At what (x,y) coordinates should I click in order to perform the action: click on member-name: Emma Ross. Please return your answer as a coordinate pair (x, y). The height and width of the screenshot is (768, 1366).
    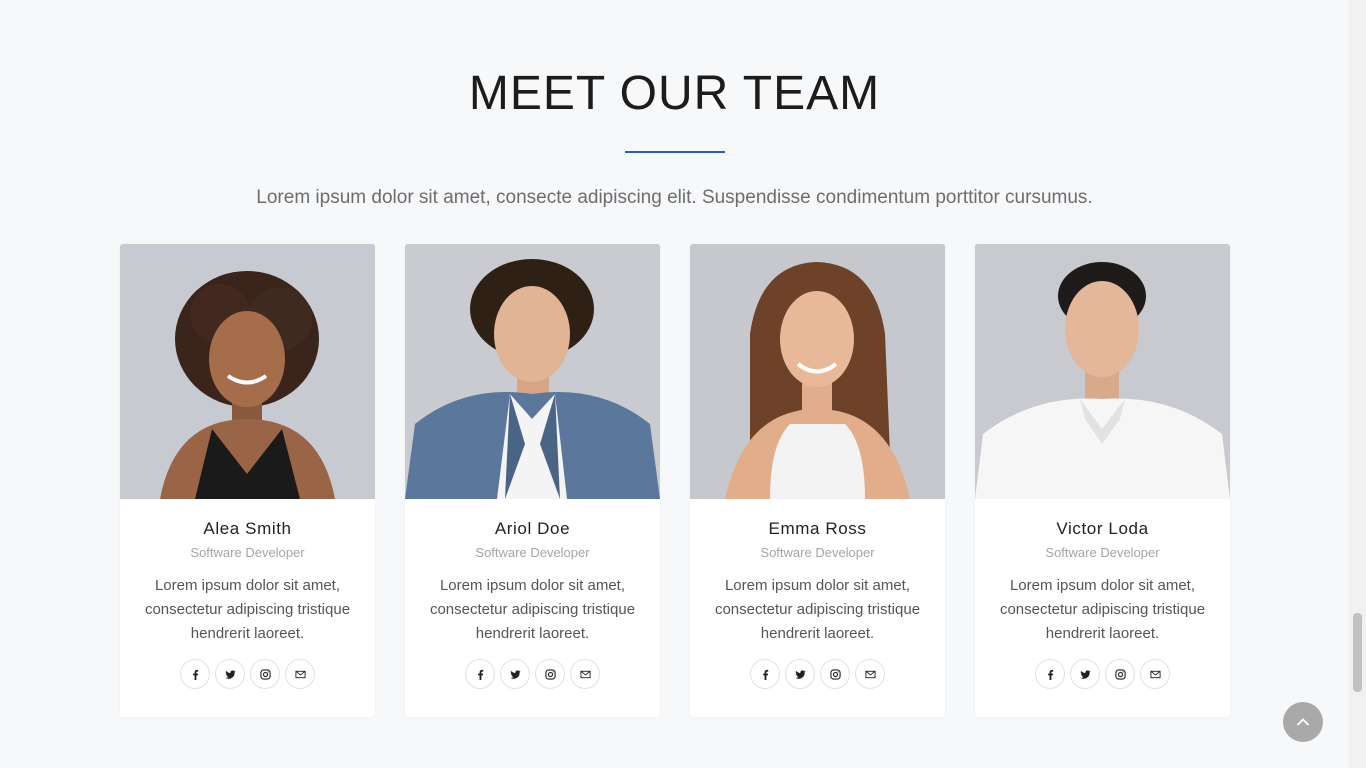
    Looking at the image, I should click on (817, 528).